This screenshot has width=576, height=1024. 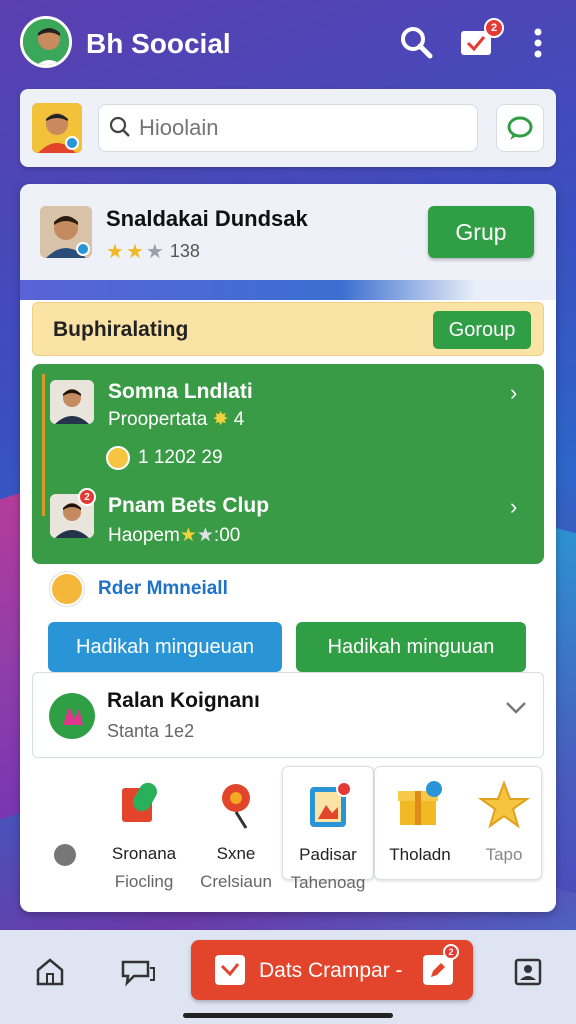 I want to click on tile: Padisar Tahenoag, so click(x=328, y=829).